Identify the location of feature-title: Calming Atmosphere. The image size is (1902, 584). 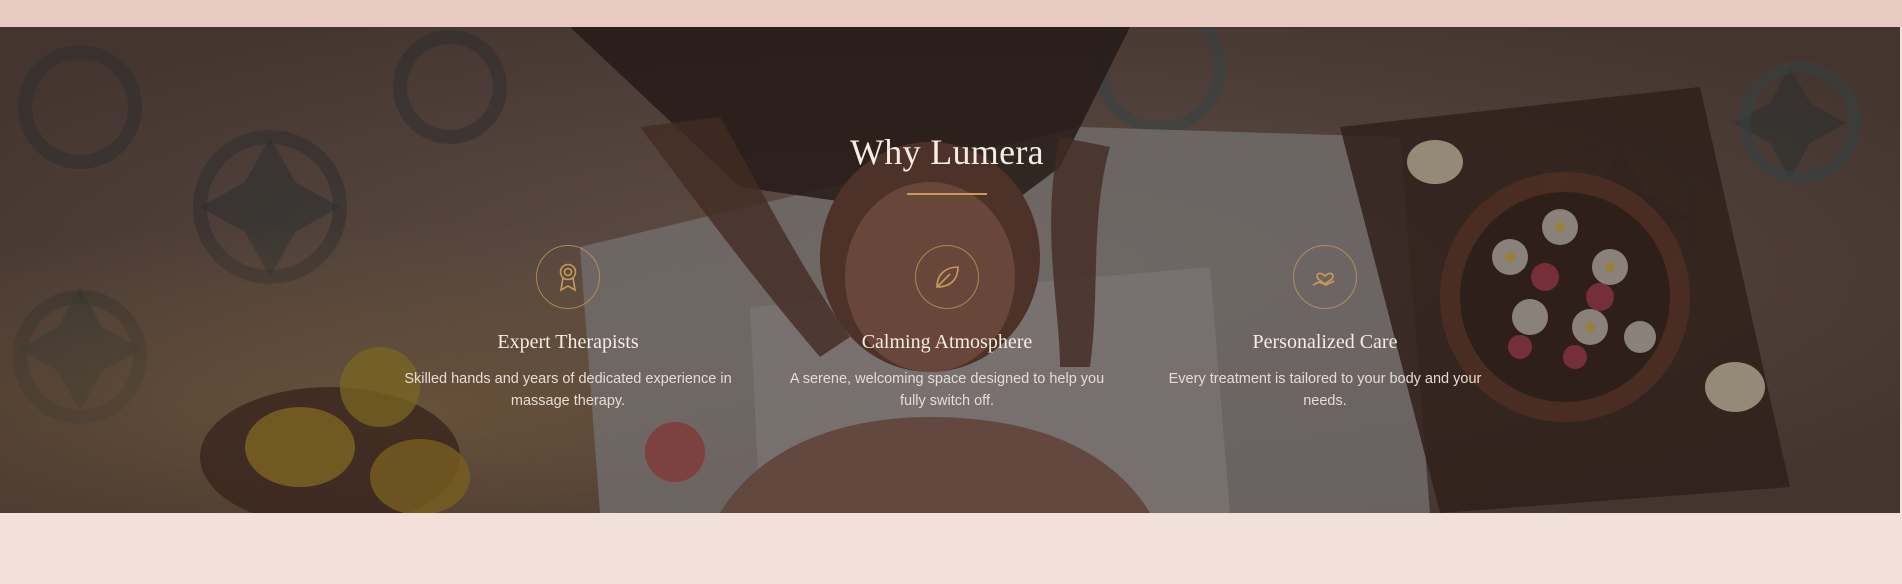
(947, 342).